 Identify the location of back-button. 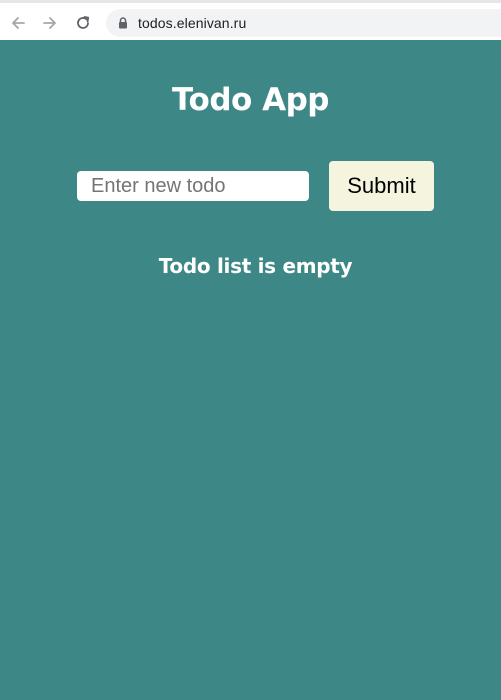
(18, 23).